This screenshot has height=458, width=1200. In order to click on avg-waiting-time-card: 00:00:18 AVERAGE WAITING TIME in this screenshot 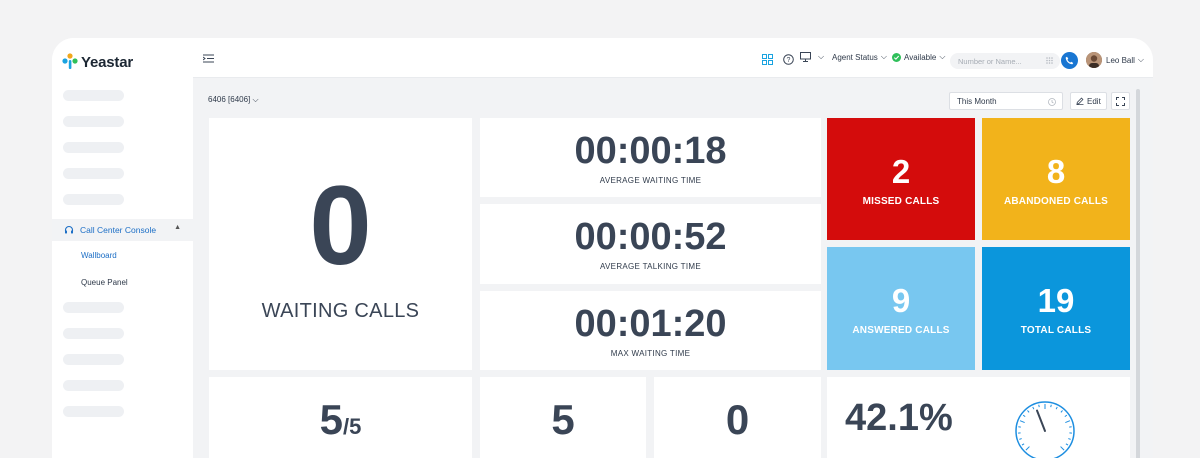, I will do `click(650, 157)`.